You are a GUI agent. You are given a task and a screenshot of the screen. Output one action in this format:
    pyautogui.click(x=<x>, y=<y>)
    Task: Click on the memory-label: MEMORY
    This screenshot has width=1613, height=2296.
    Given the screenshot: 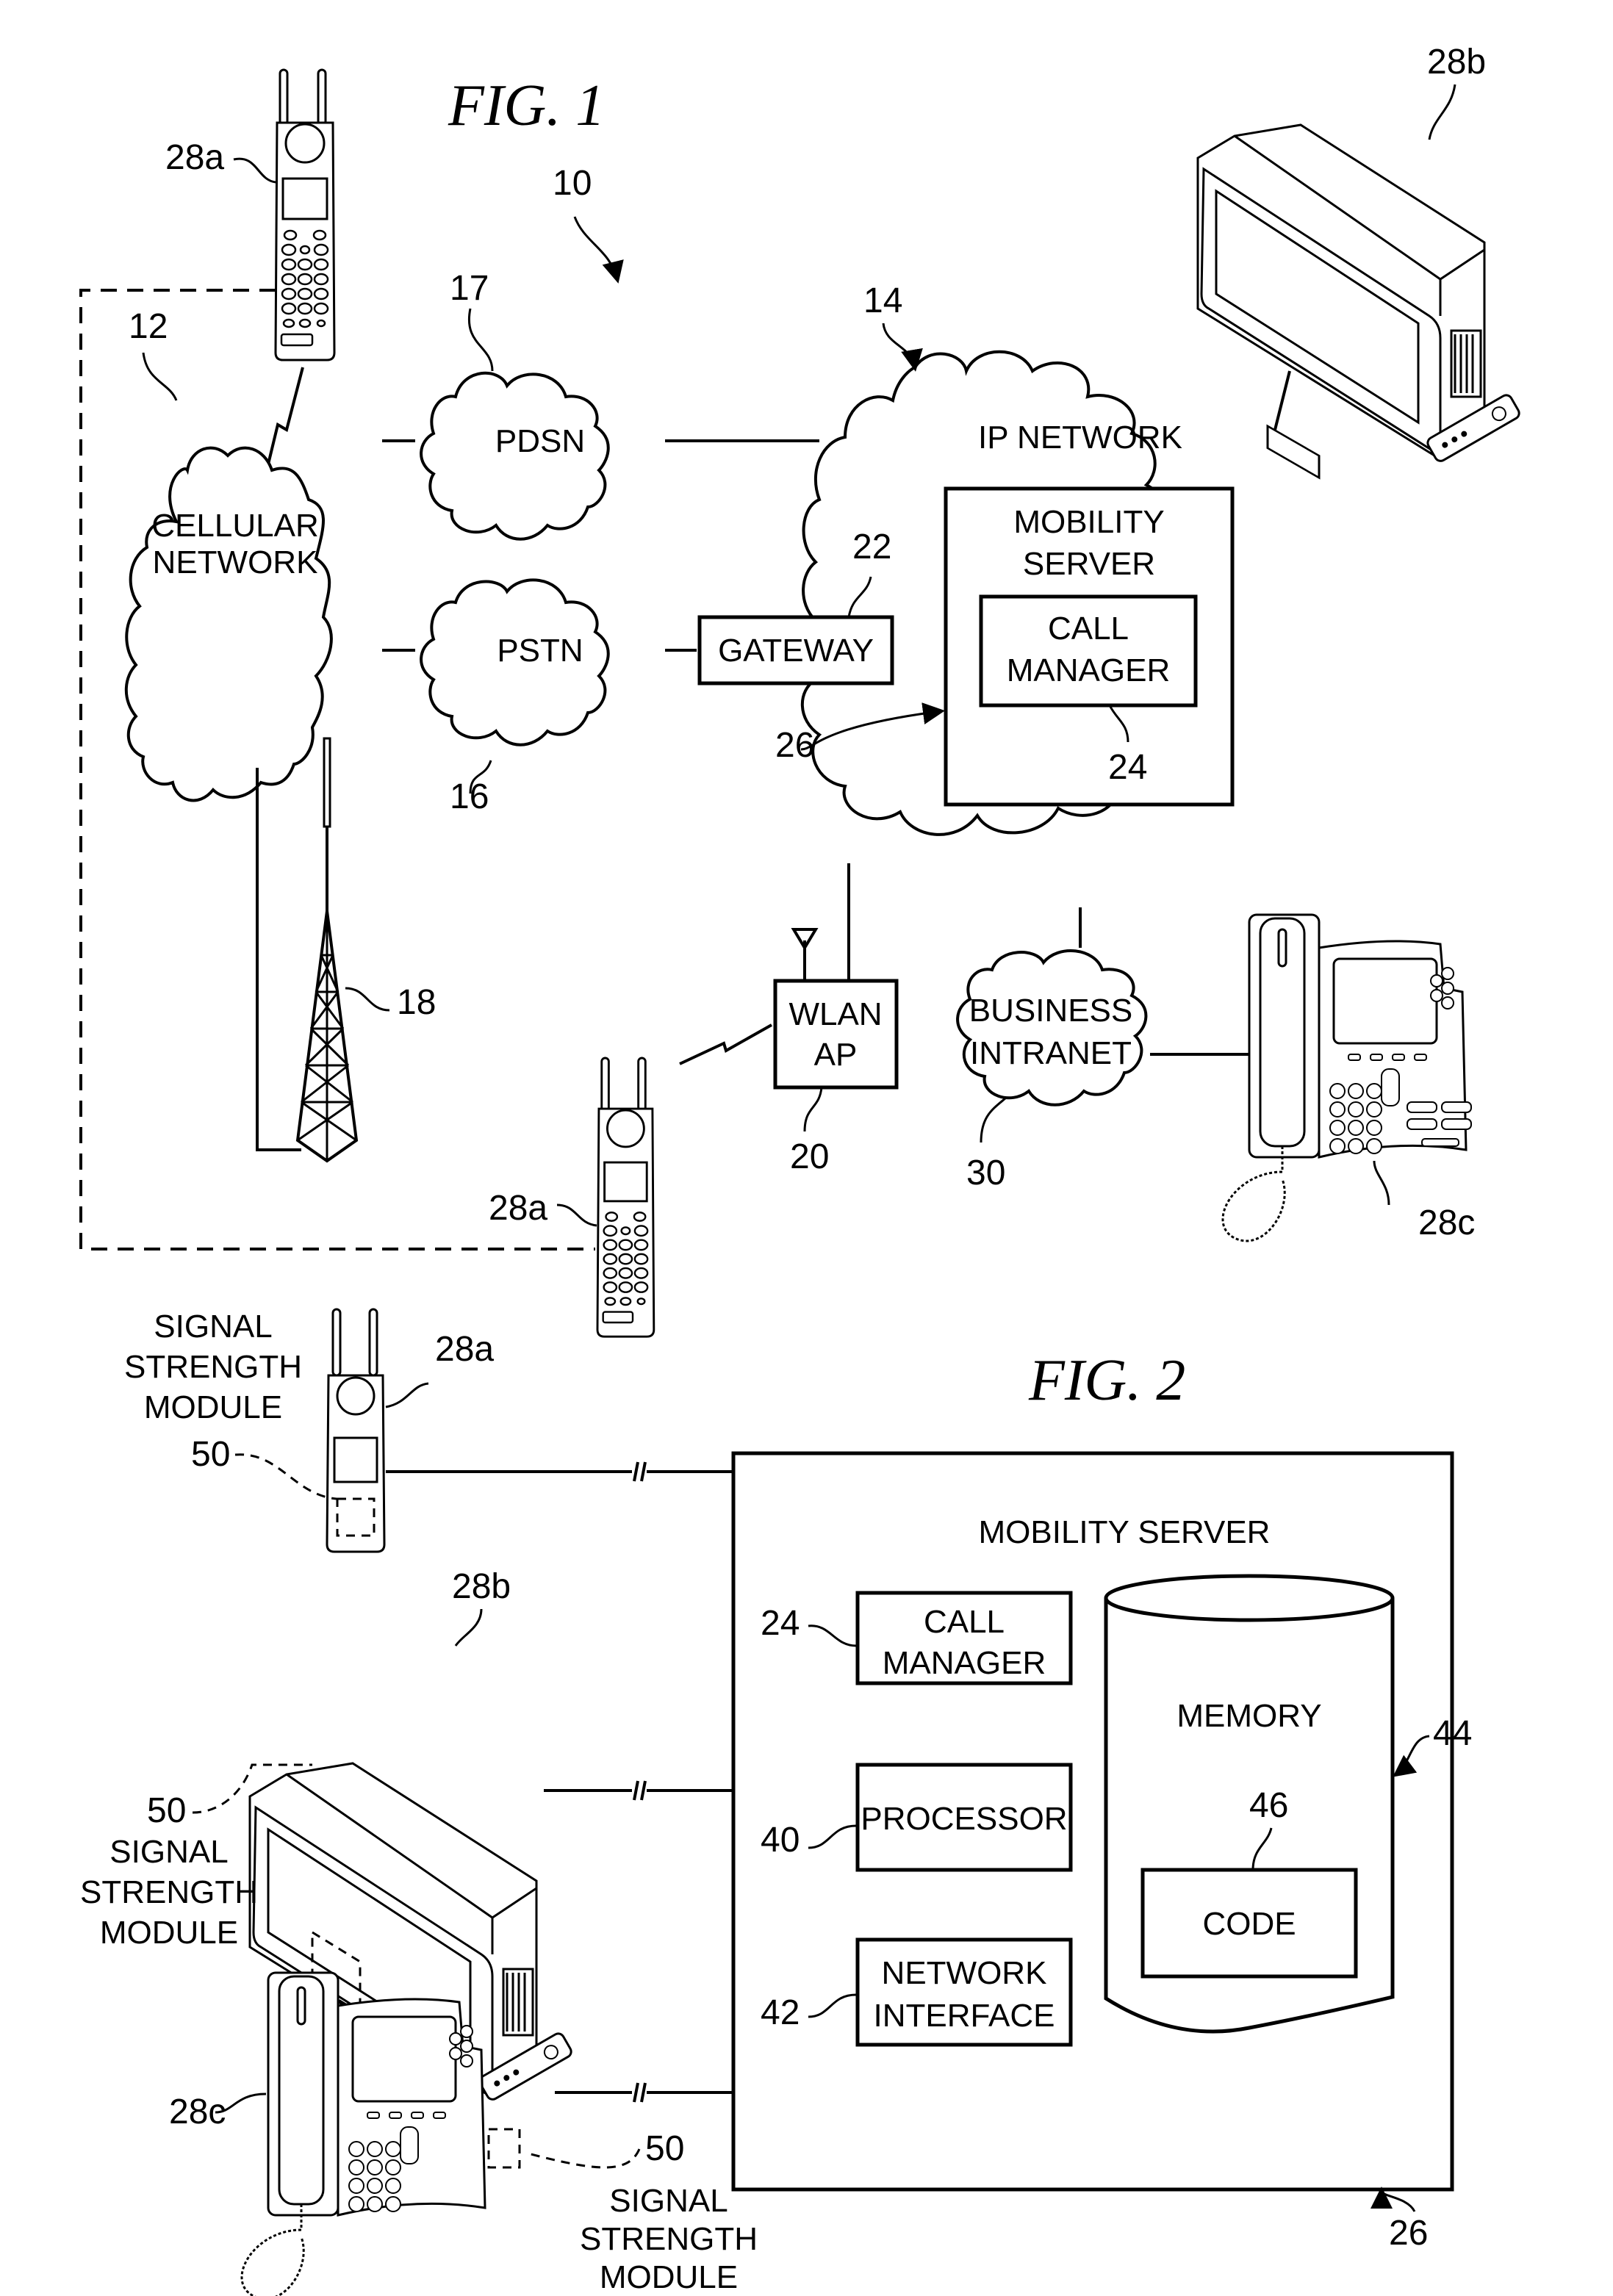 What is the action you would take?
    pyautogui.click(x=1248, y=1716)
    